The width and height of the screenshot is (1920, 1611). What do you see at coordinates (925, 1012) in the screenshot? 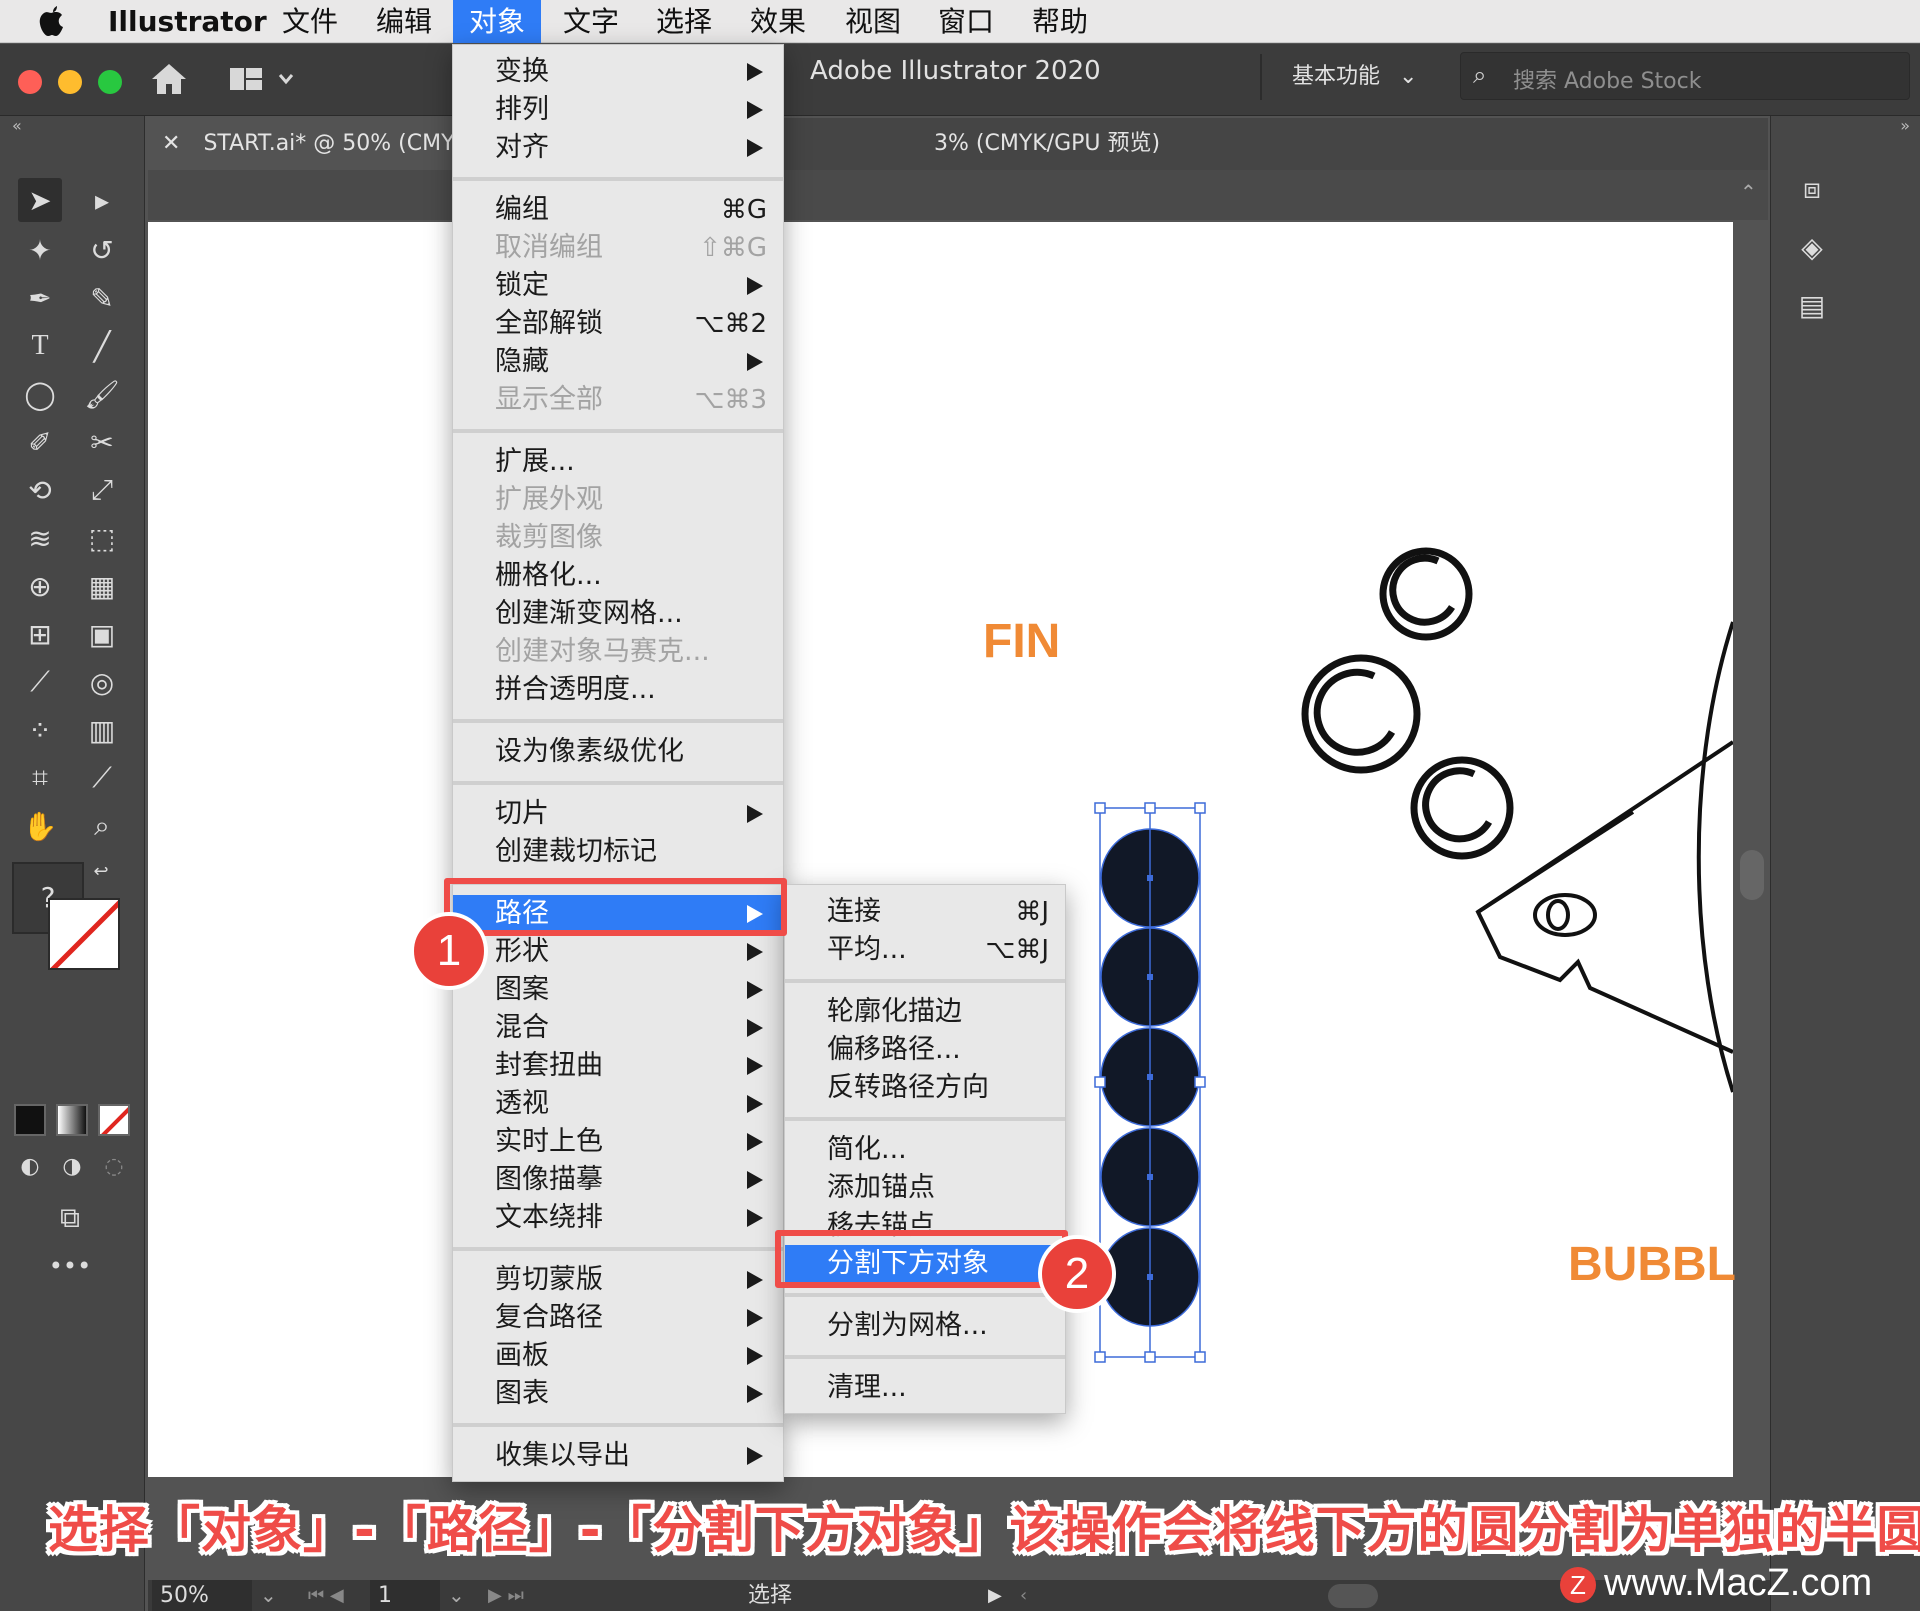
I see `path-submenu-item-1-0: 轮廓化描边` at bounding box center [925, 1012].